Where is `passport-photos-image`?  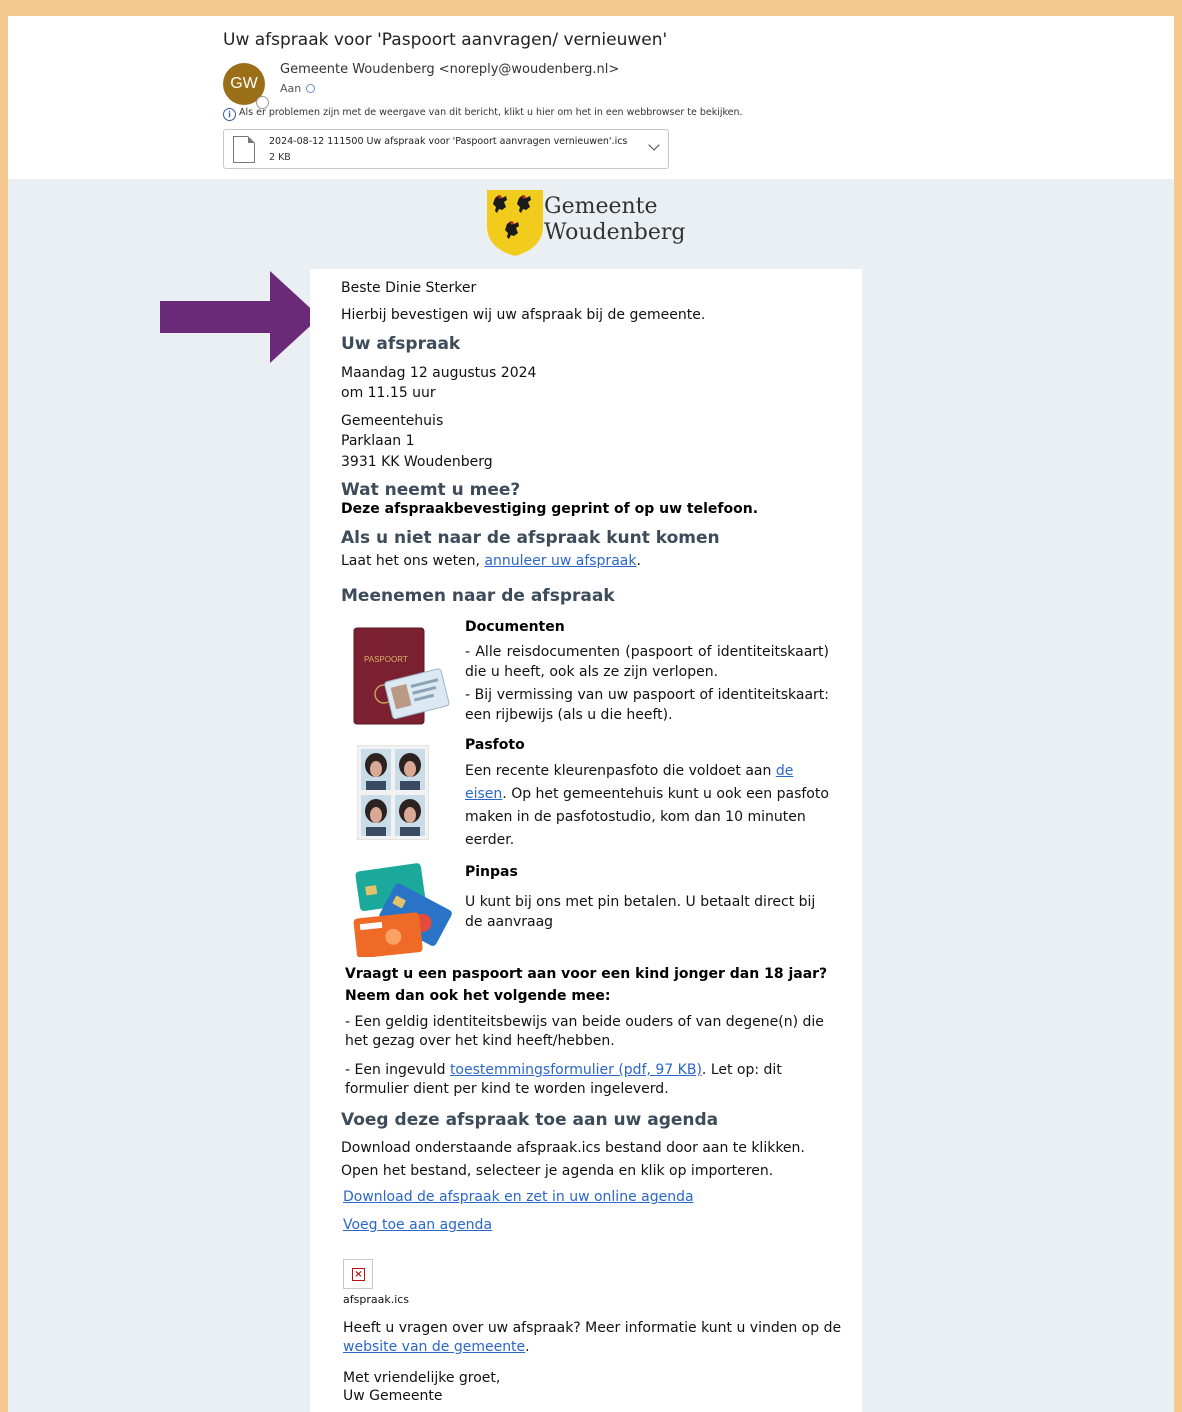
passport-photos-image is located at coordinates (393, 792).